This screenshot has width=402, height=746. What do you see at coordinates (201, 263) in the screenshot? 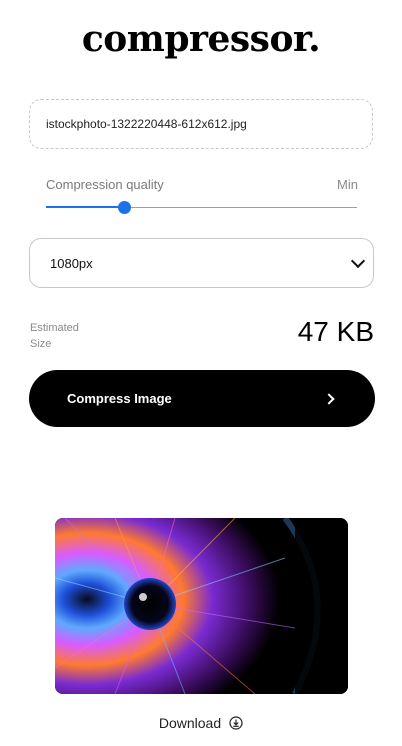
I see `resolution-select: 1080px` at bounding box center [201, 263].